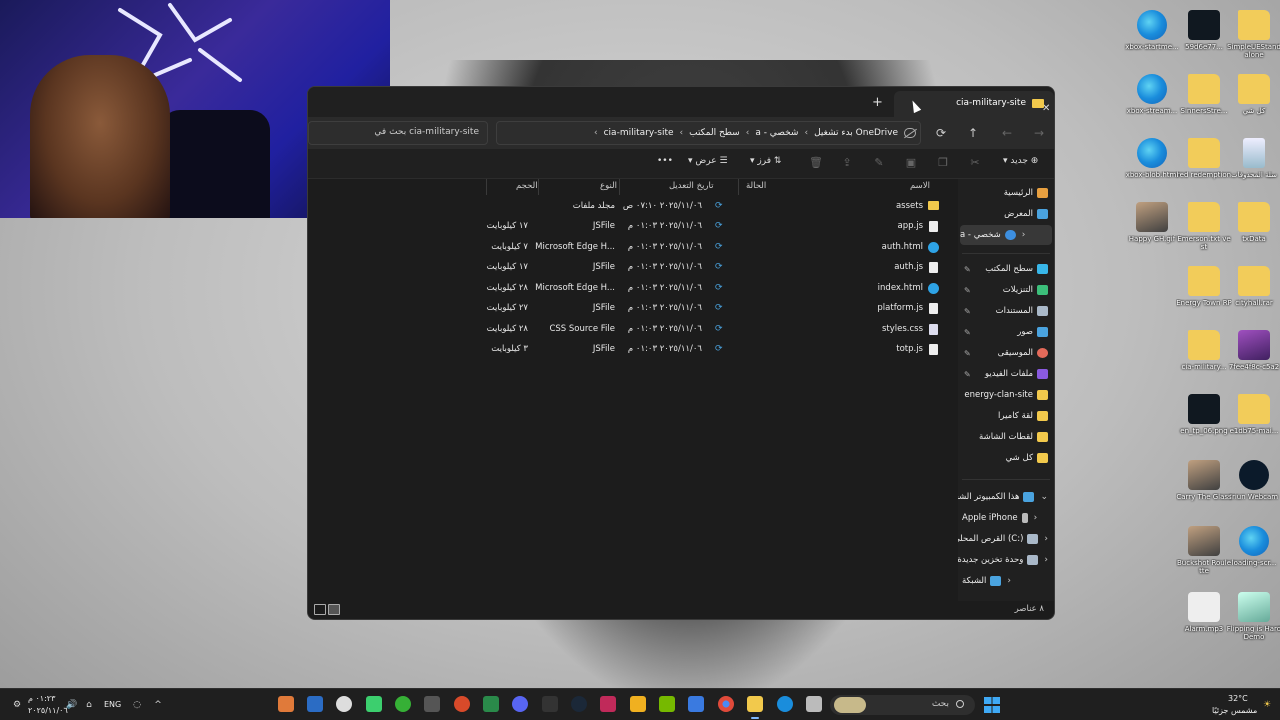  I want to click on desktop-icon-flipping: Flipping is Hard Demo, so click(1253, 618).